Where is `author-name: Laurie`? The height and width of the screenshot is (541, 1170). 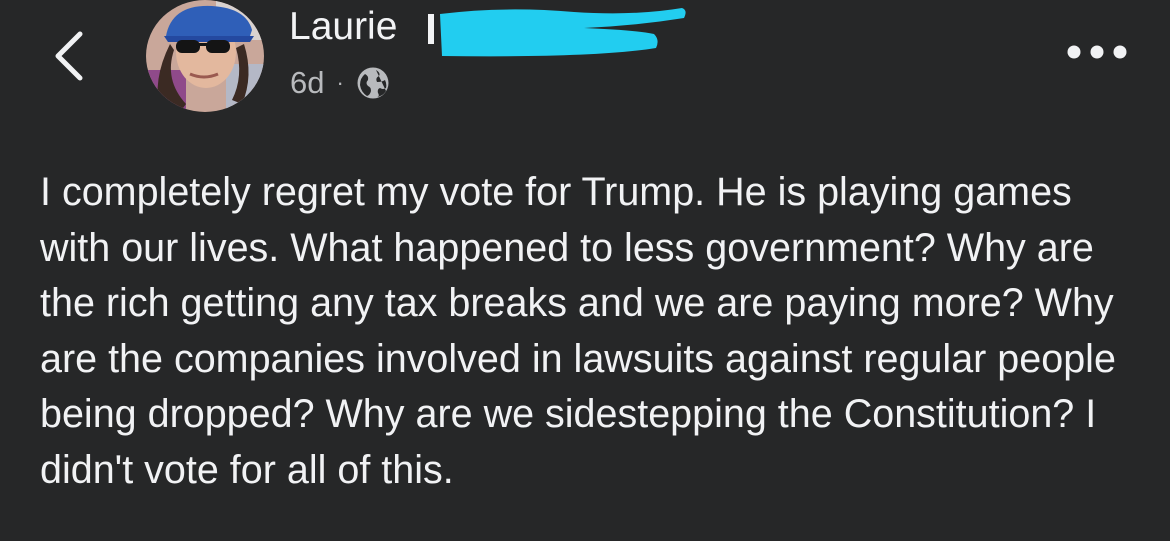 author-name: Laurie is located at coordinates (343, 27).